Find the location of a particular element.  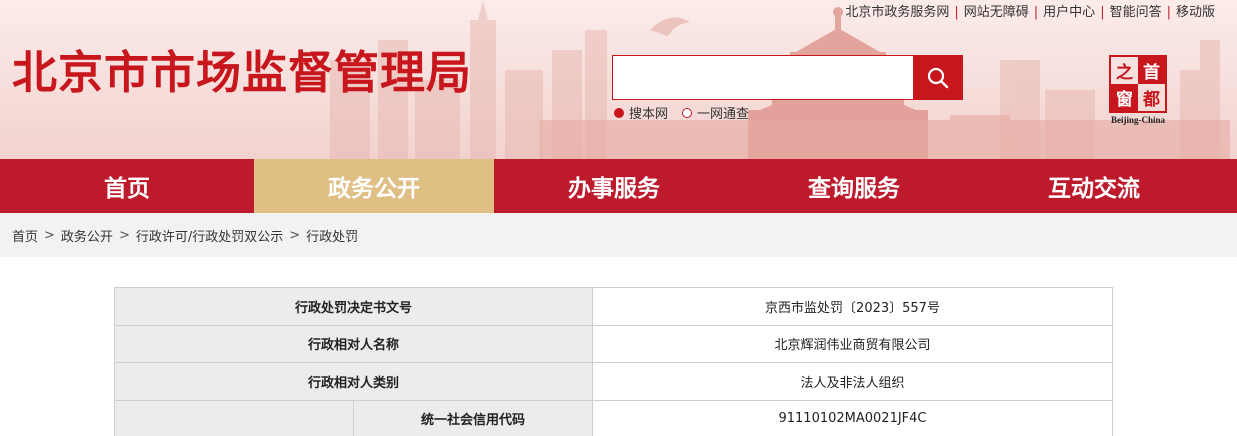

scope-option-label: 搜本网 is located at coordinates (649, 114).